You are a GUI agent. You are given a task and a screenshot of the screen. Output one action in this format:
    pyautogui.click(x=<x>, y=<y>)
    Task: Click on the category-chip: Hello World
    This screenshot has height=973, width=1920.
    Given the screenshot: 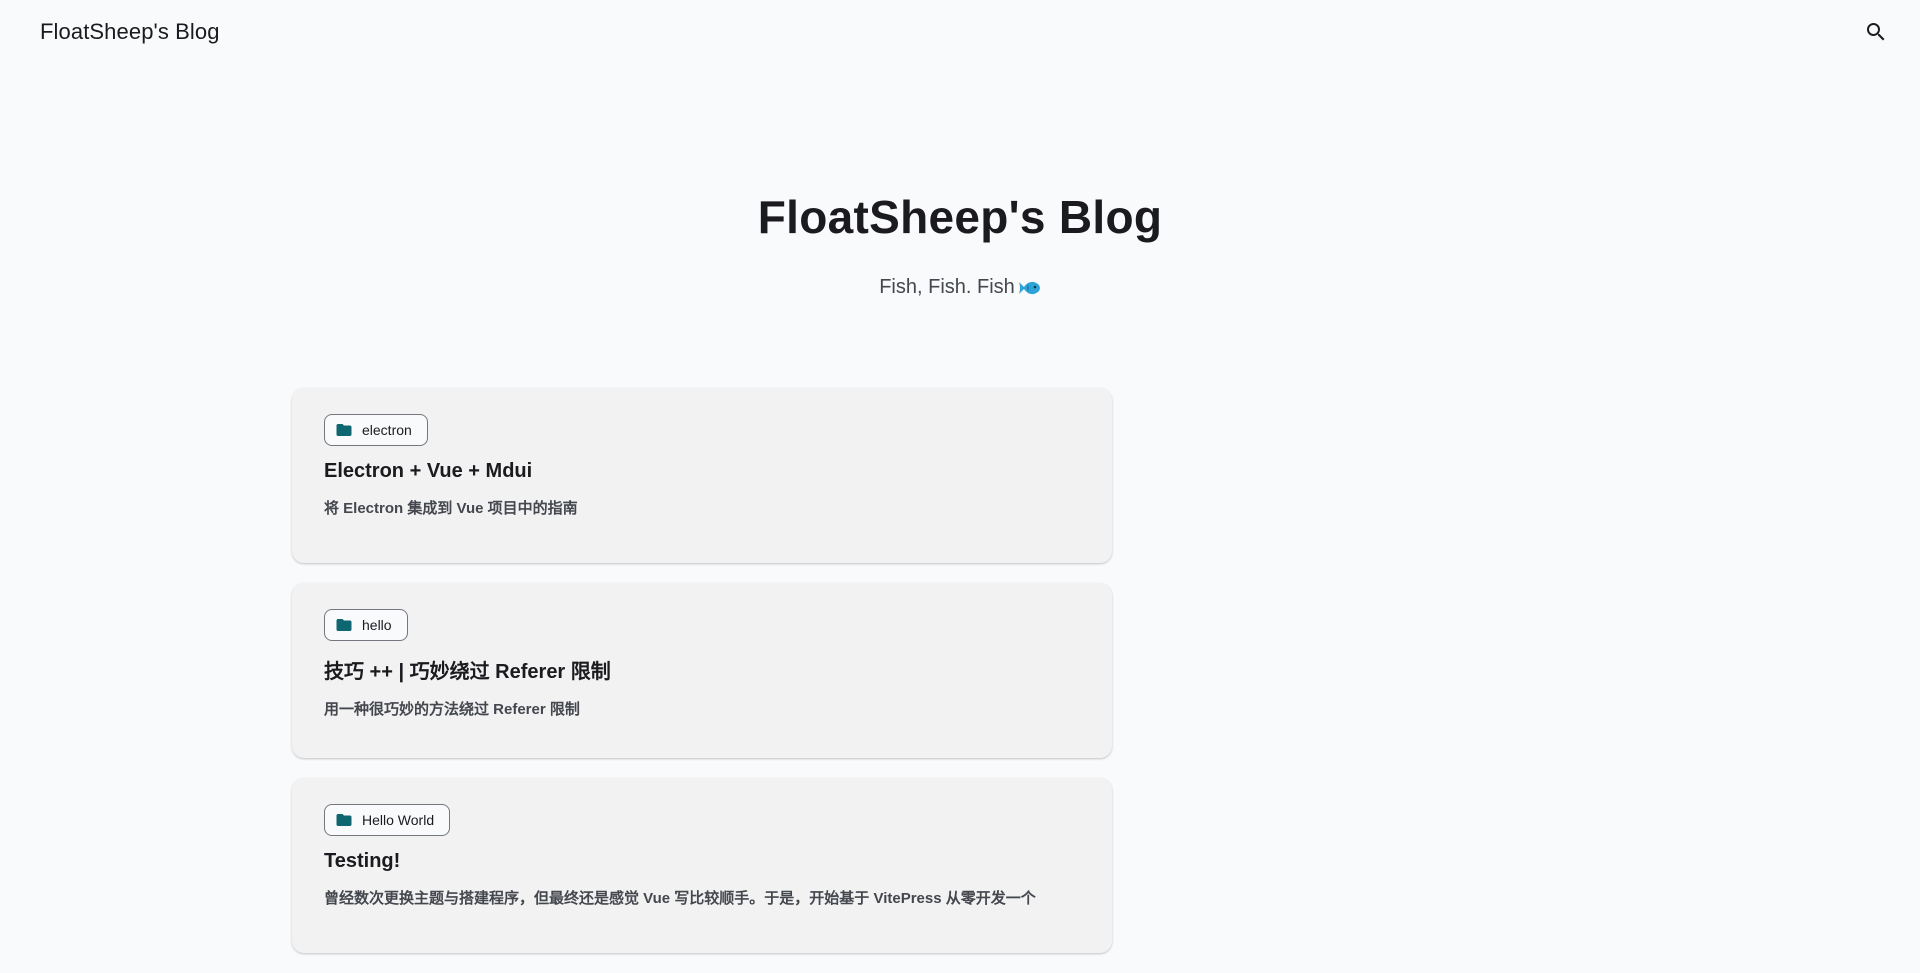 What is the action you would take?
    pyautogui.click(x=387, y=820)
    